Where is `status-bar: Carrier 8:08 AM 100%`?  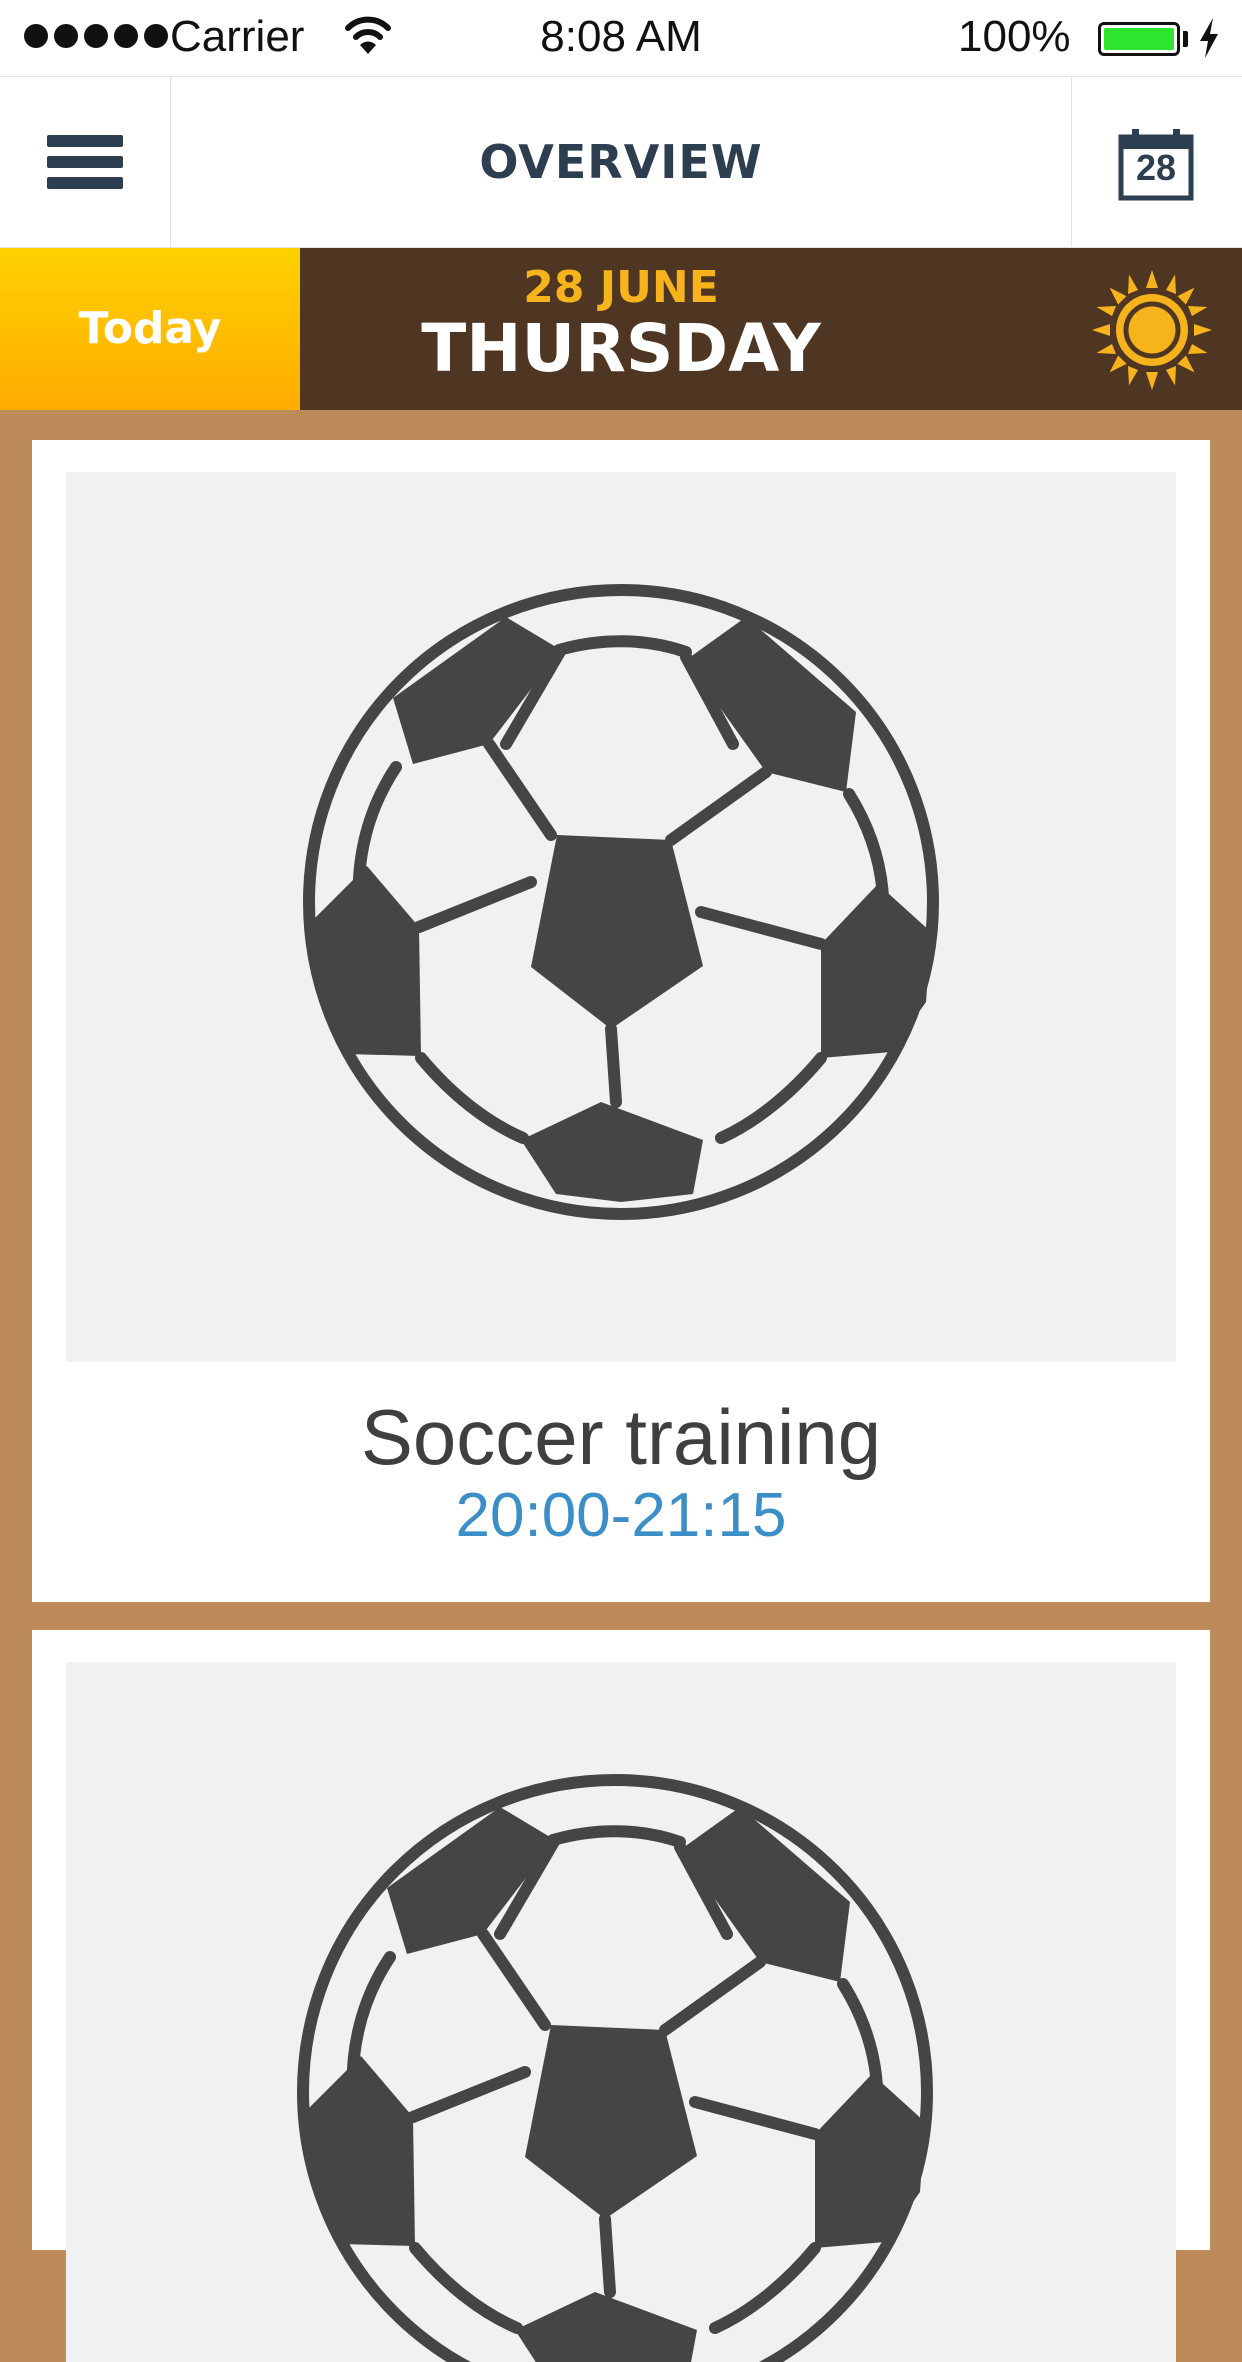
status-bar: Carrier 8:08 AM 100% is located at coordinates (621, 38).